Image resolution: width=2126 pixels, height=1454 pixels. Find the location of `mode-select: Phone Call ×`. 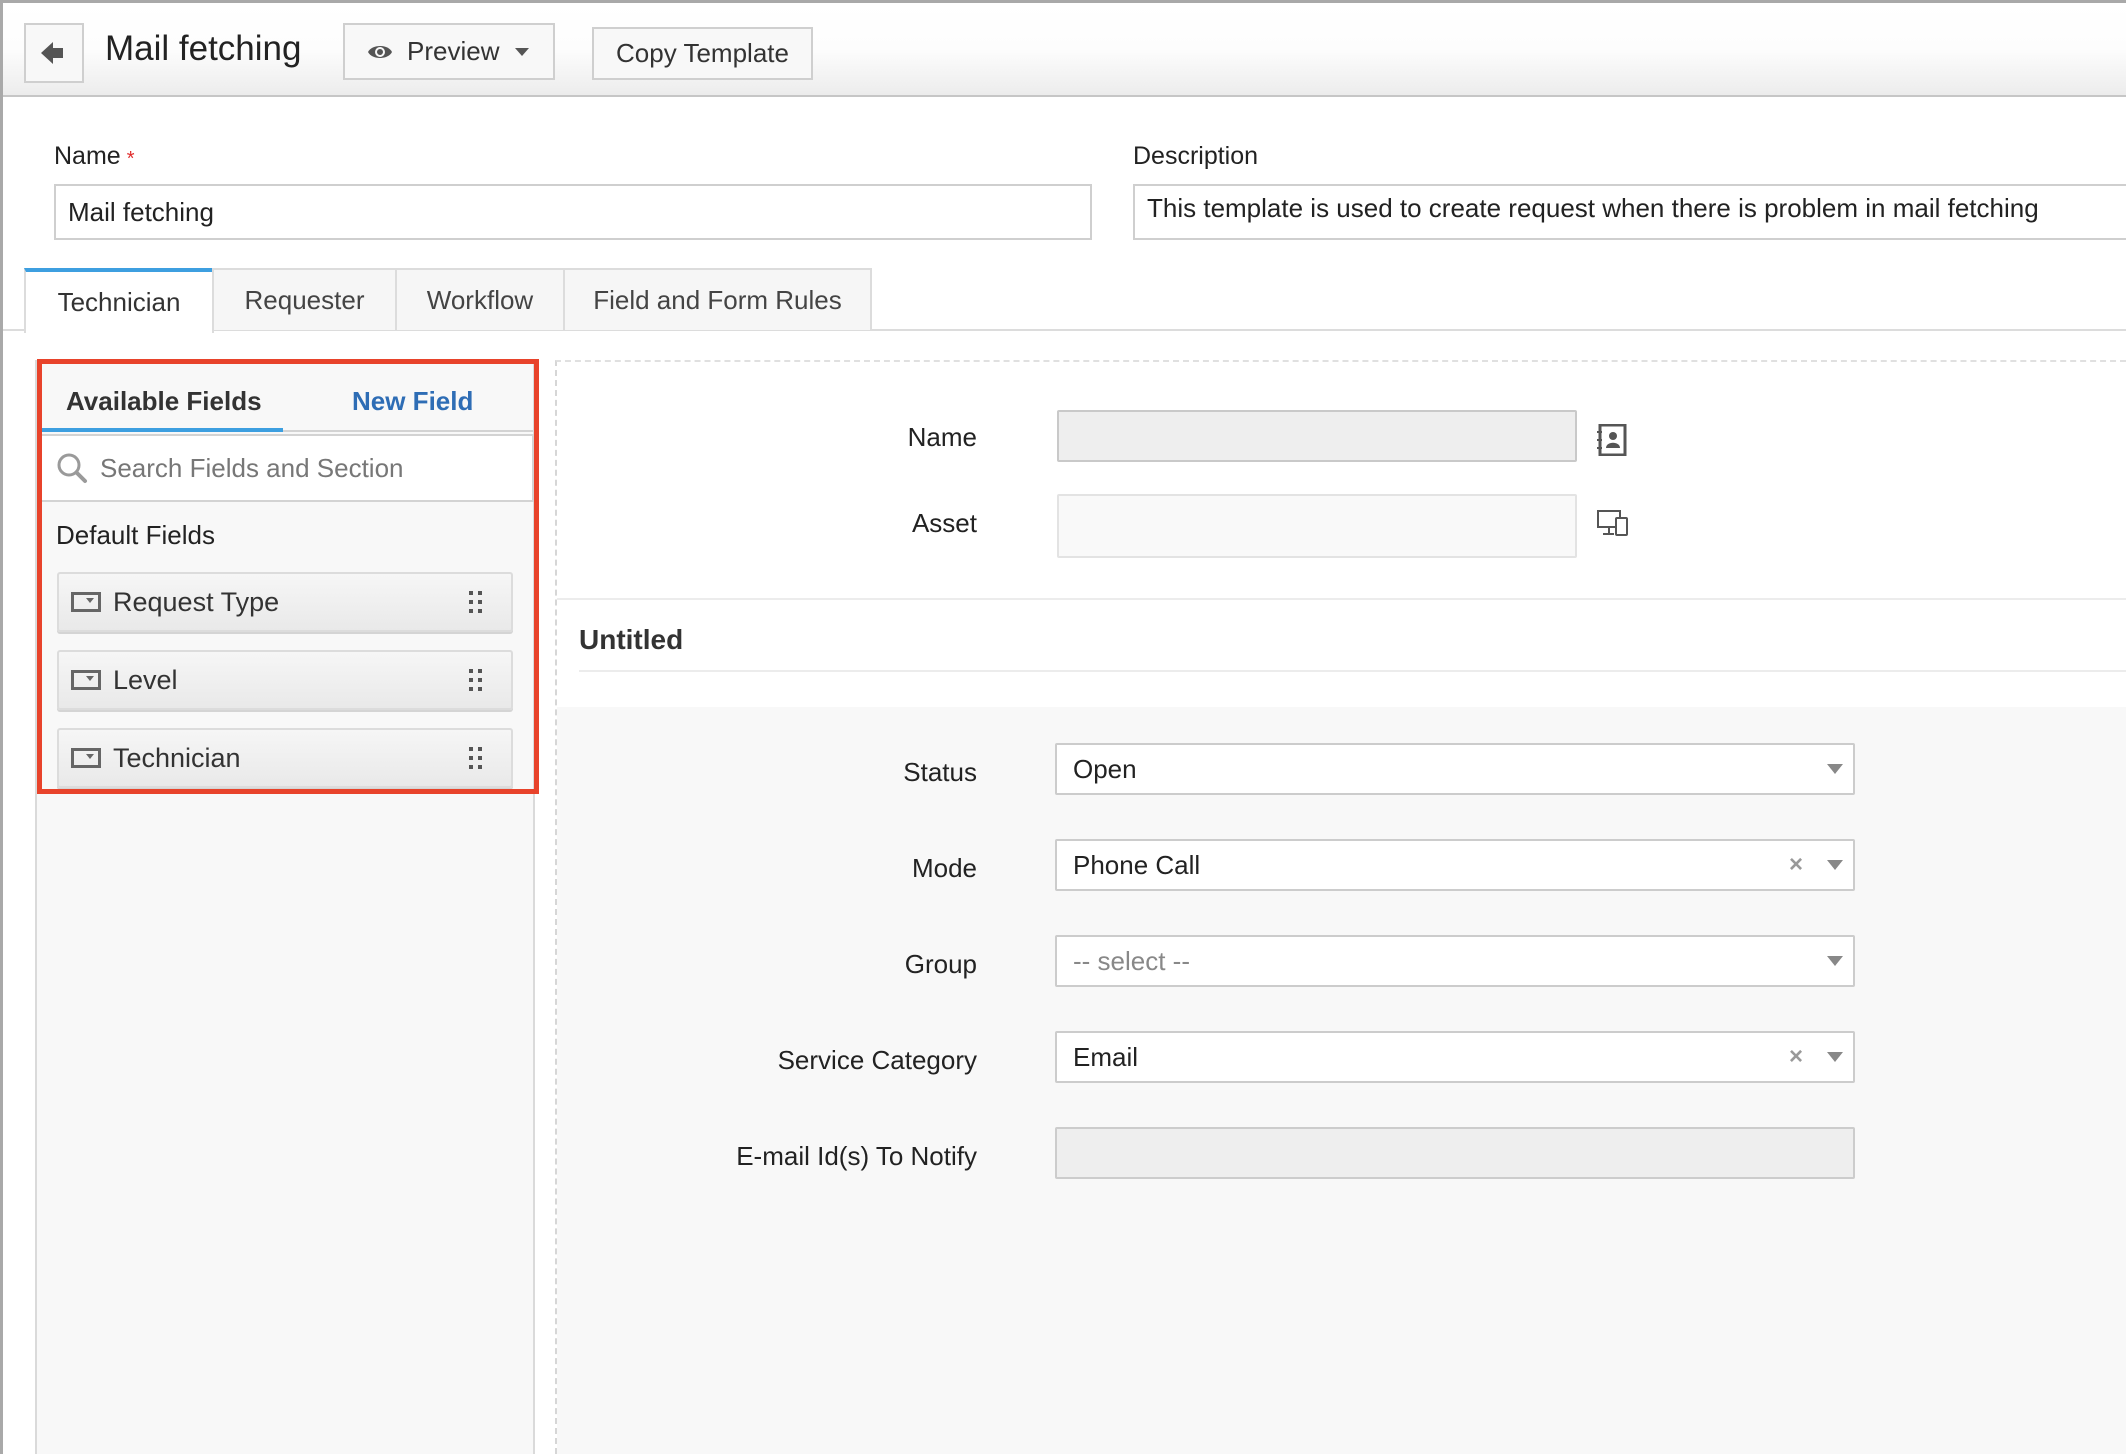

mode-select: Phone Call × is located at coordinates (1455, 865).